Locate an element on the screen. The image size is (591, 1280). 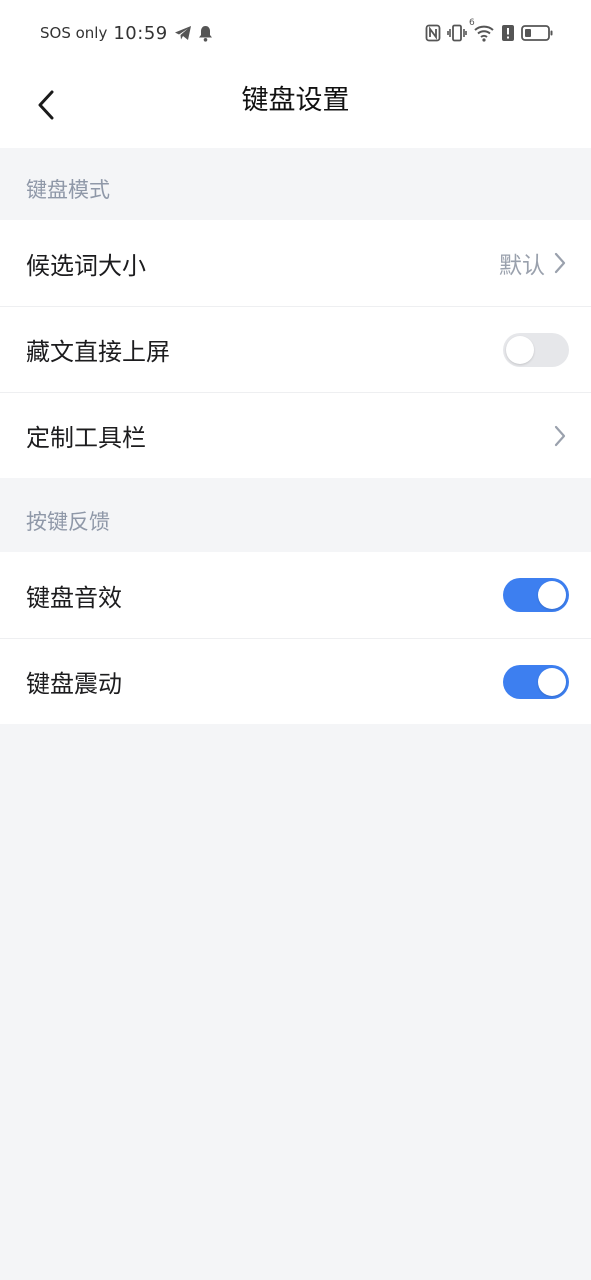
settings-group-key-feedback: 键盘音效 键盘震动 is located at coordinates (295, 638).